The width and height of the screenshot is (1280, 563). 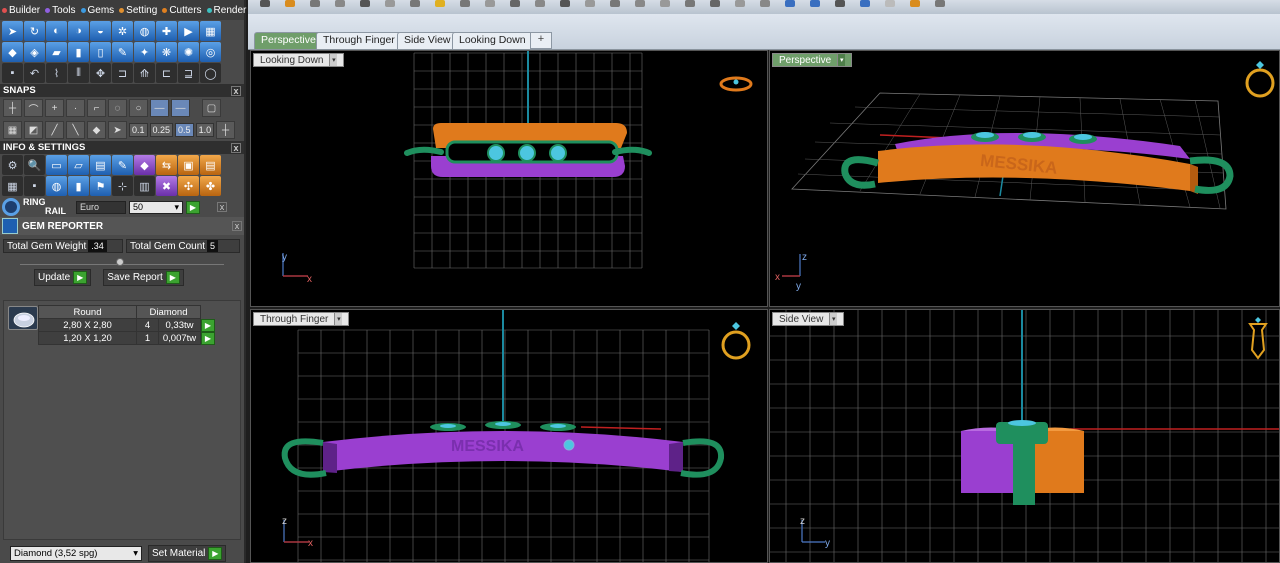 I want to click on ring-standard-field: Euro, so click(x=101, y=207).